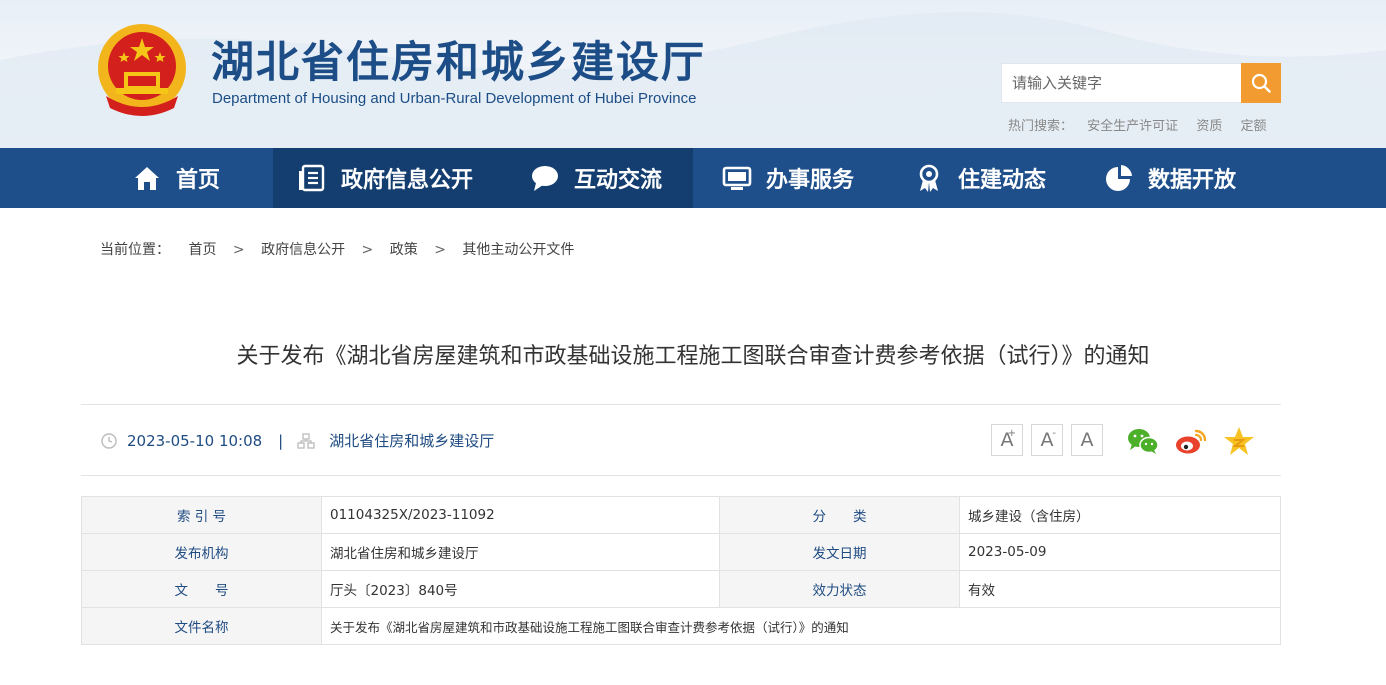 This screenshot has height=685, width=1386. I want to click on clock-icon, so click(109, 440).